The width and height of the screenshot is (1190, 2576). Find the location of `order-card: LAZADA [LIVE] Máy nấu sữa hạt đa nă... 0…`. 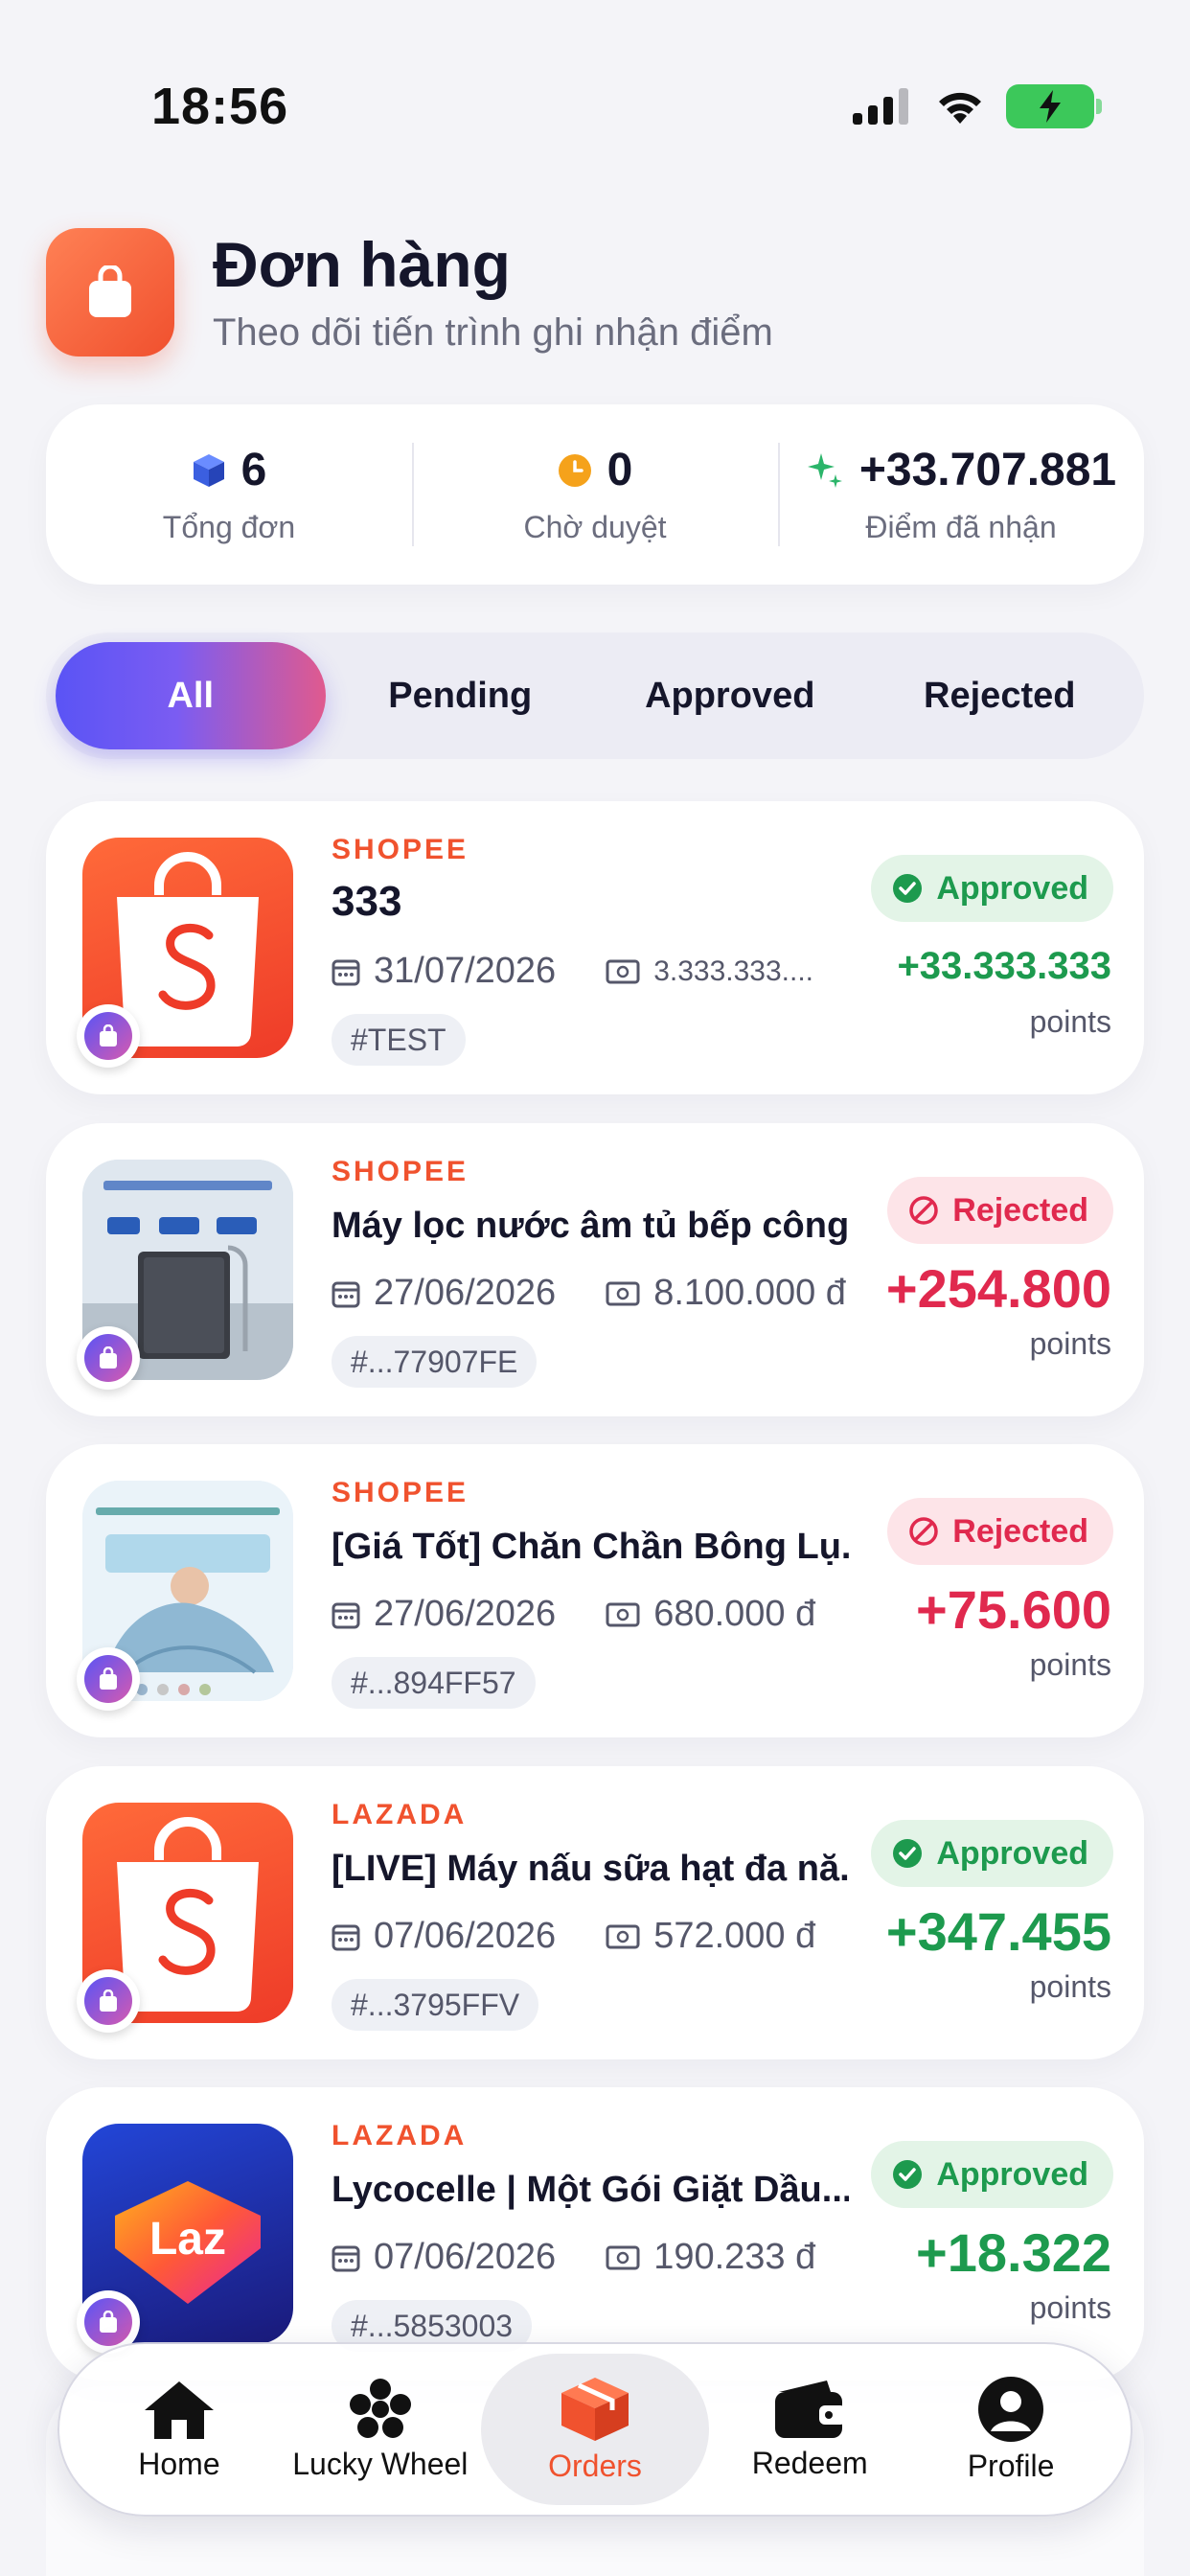

order-card: LAZADA [LIVE] Máy nấu sữa hạt đa nă... 0… is located at coordinates (595, 1912).